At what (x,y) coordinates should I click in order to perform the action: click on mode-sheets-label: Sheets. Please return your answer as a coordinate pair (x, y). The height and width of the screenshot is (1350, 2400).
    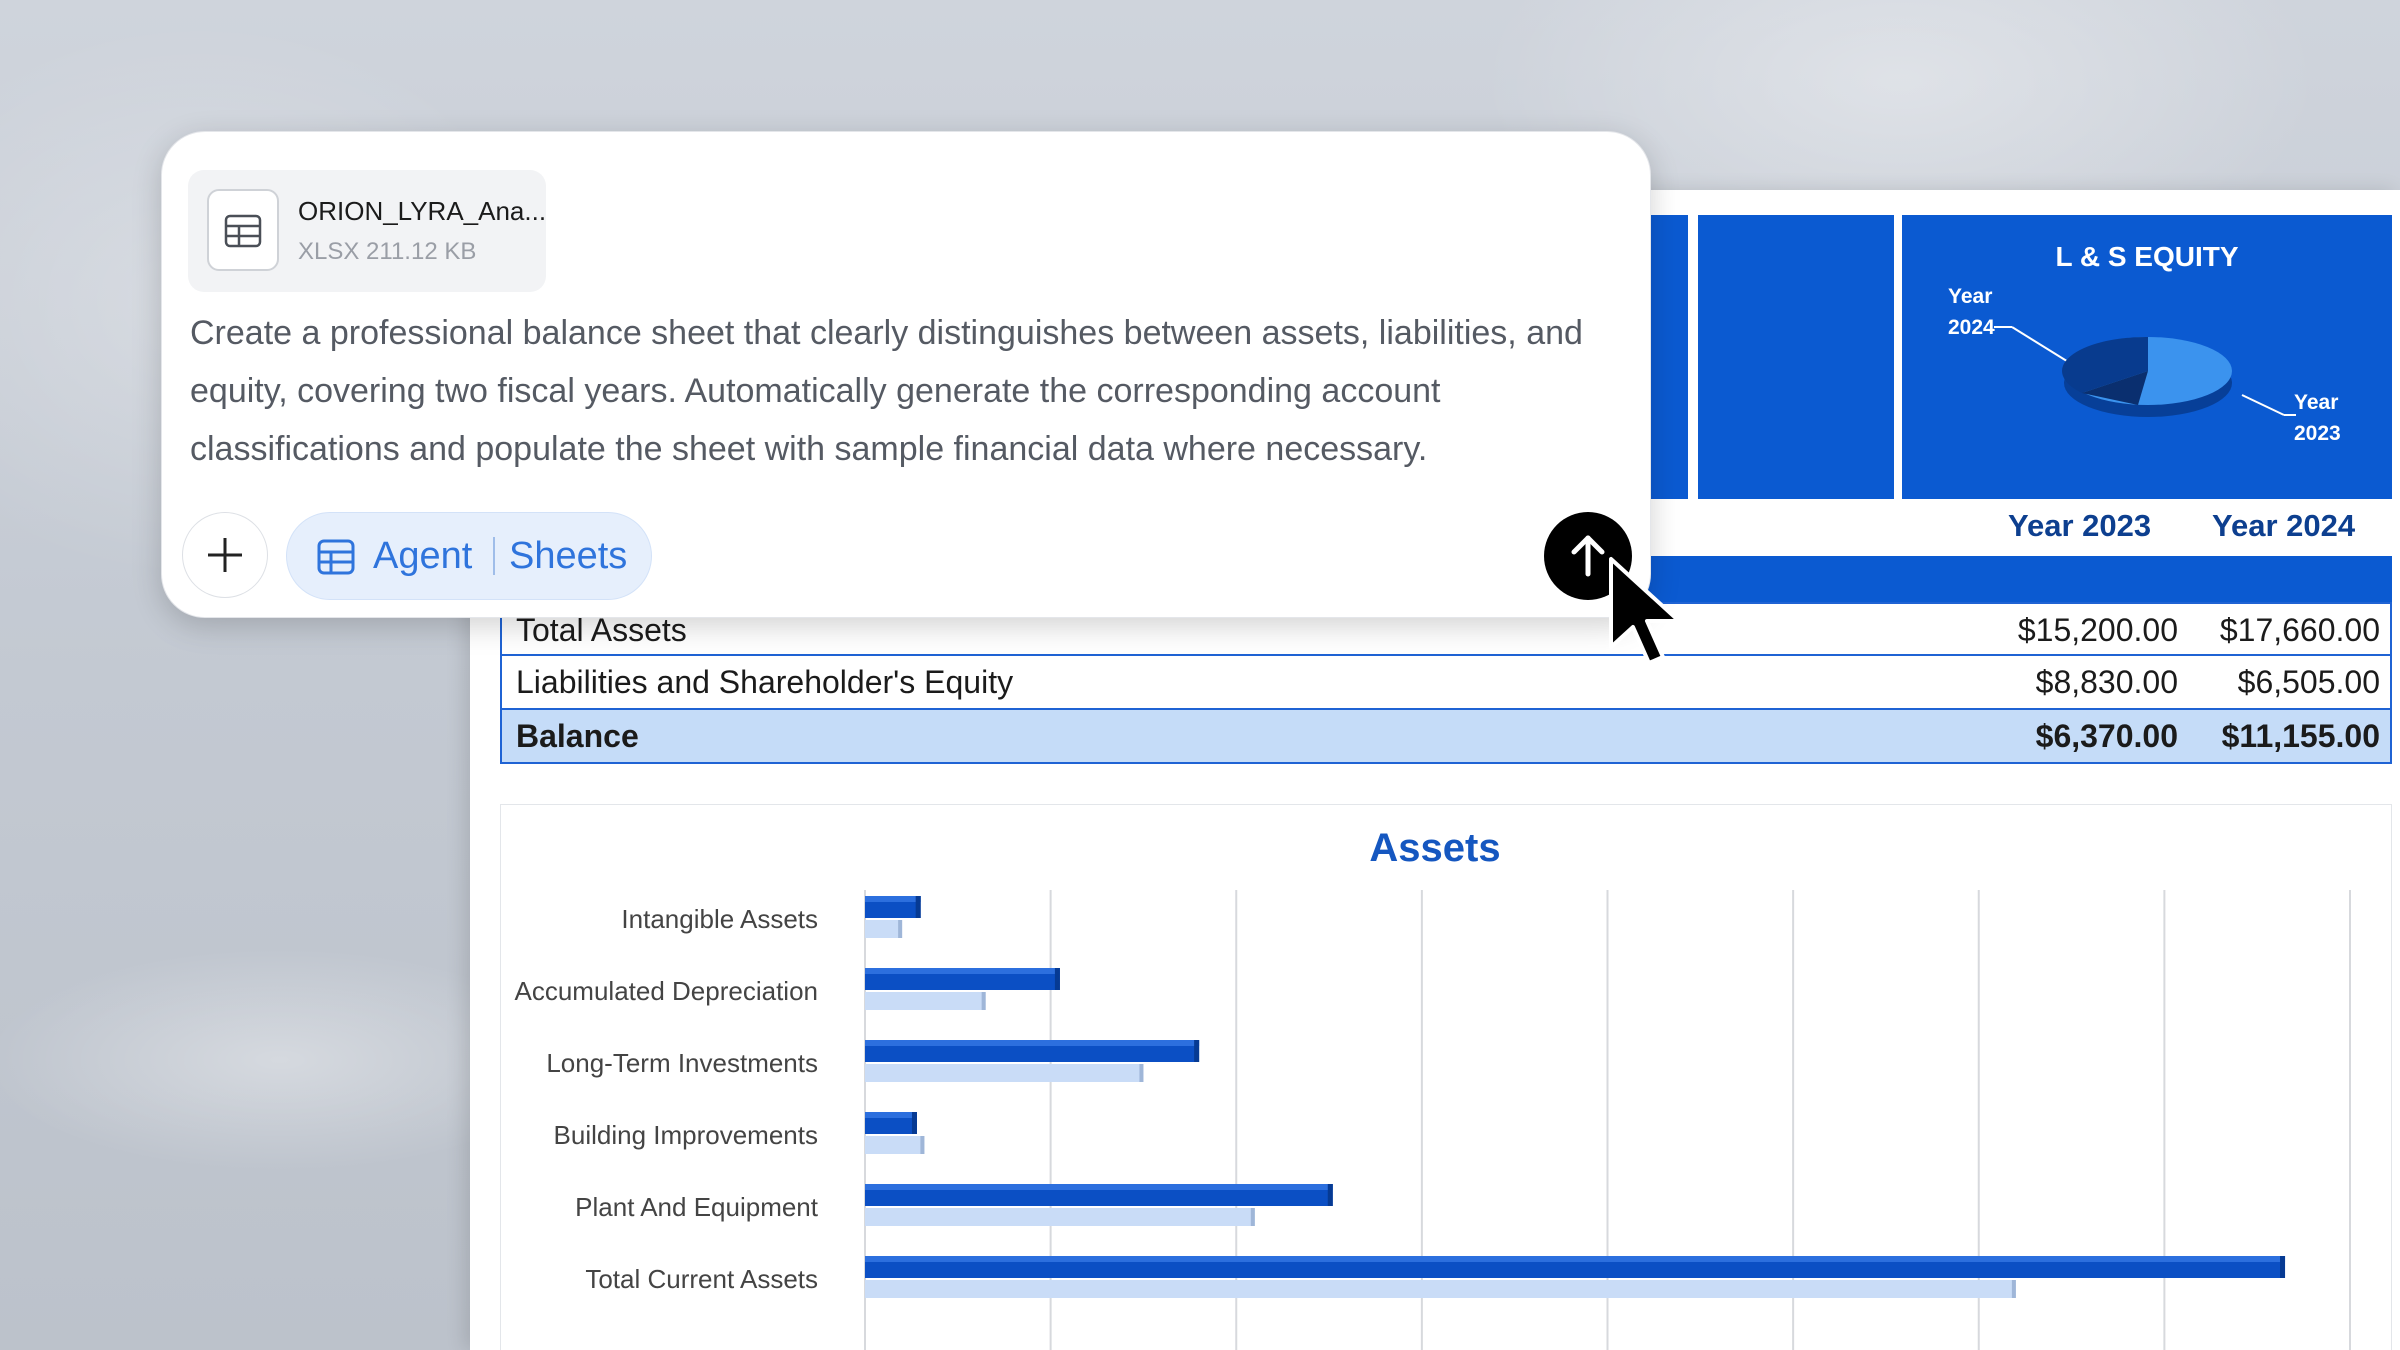
    Looking at the image, I should click on (568, 556).